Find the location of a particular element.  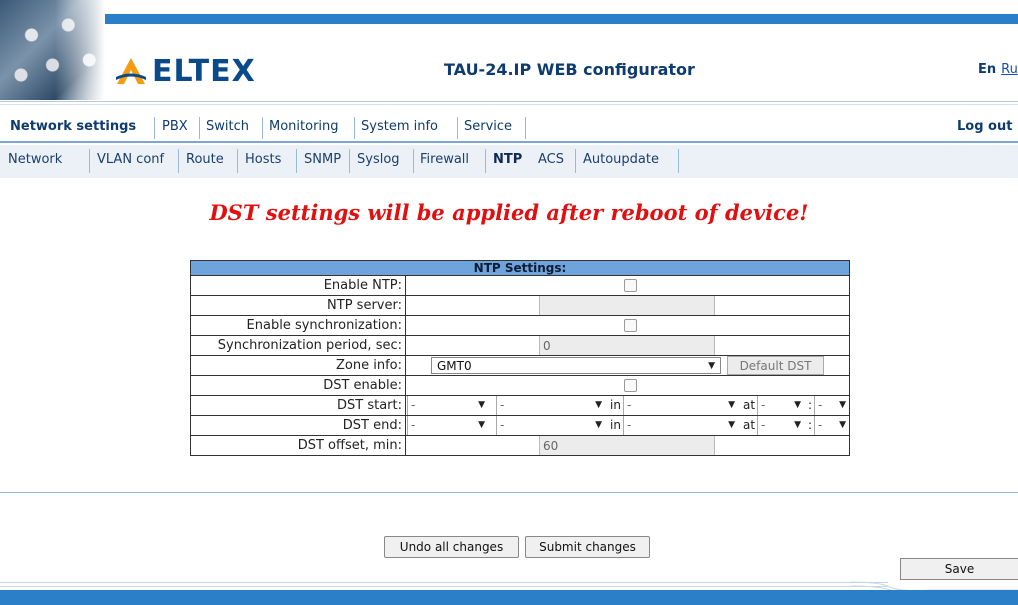

dst-end-day-select: - ▼ is located at coordinates (681, 425).